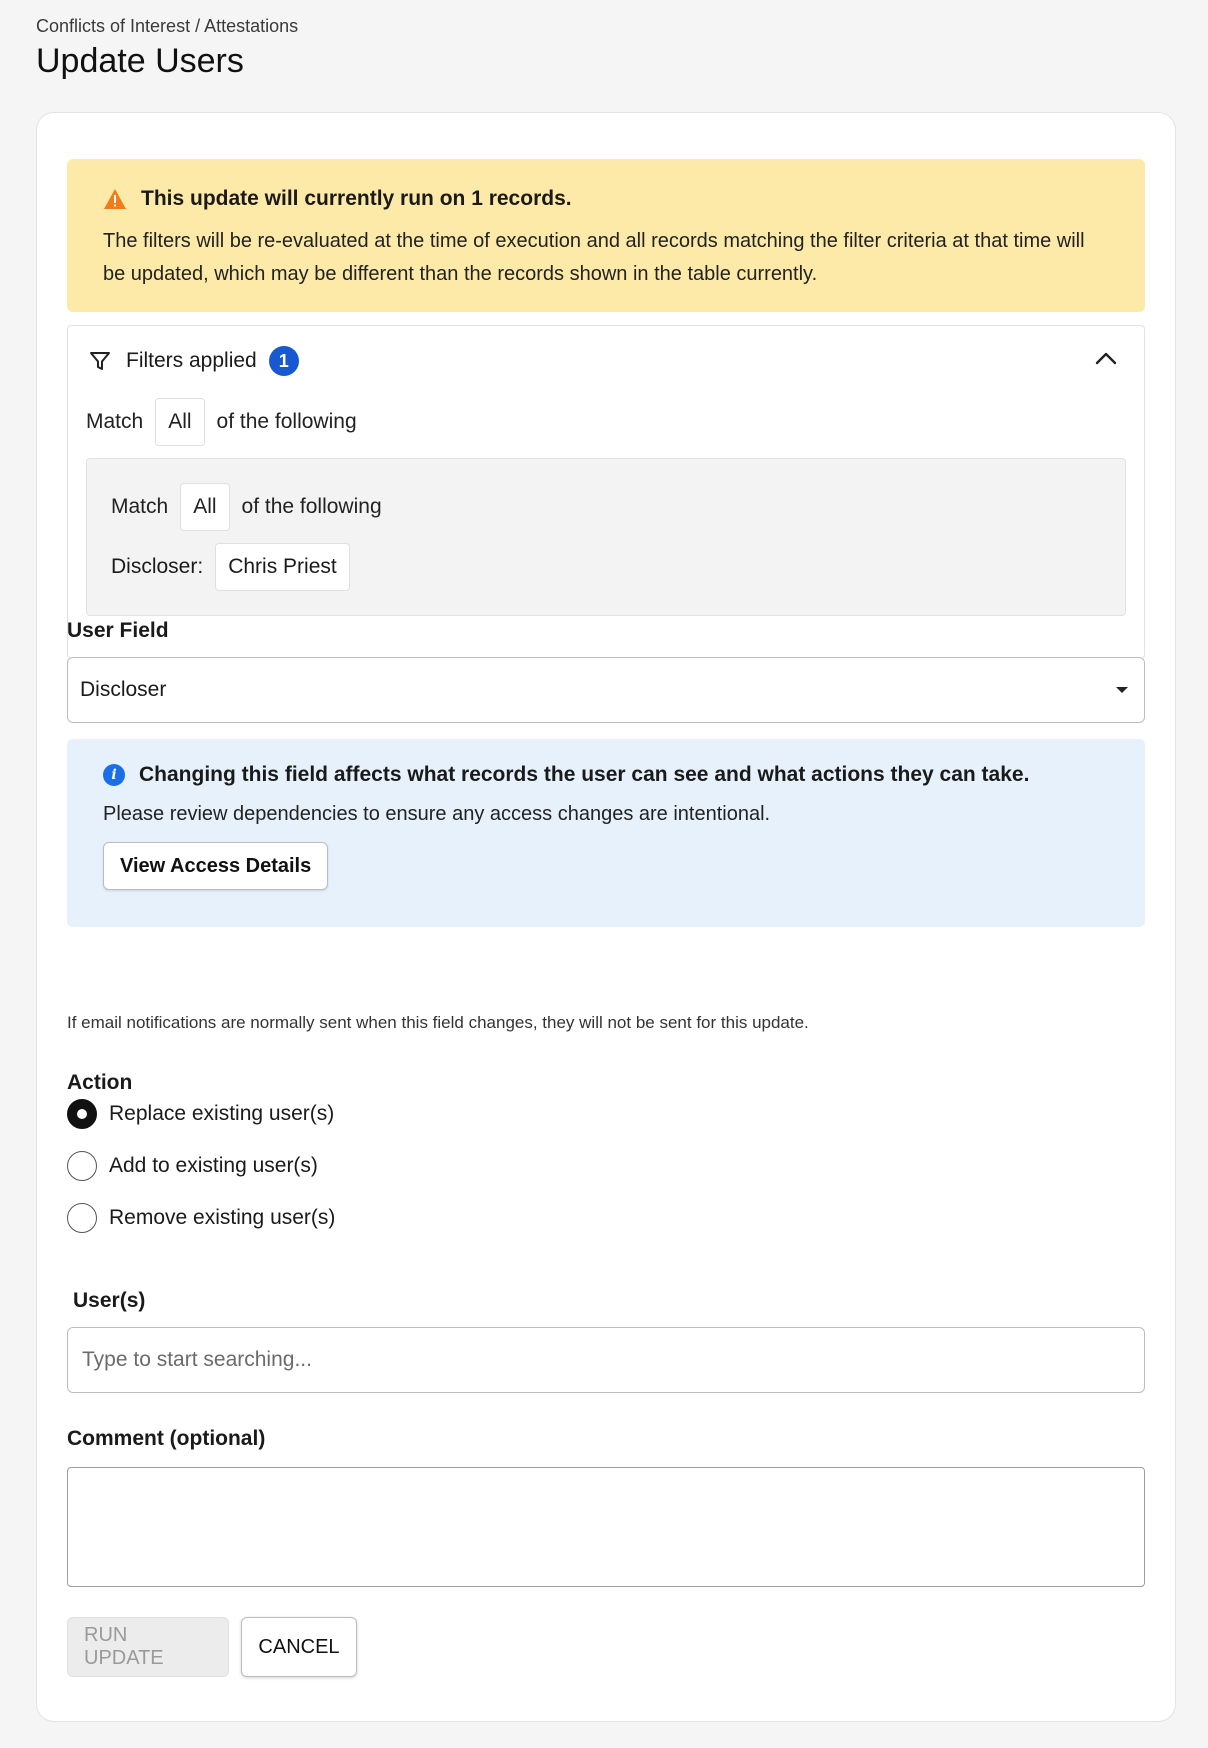  I want to click on user-field-label: User Field, so click(118, 630).